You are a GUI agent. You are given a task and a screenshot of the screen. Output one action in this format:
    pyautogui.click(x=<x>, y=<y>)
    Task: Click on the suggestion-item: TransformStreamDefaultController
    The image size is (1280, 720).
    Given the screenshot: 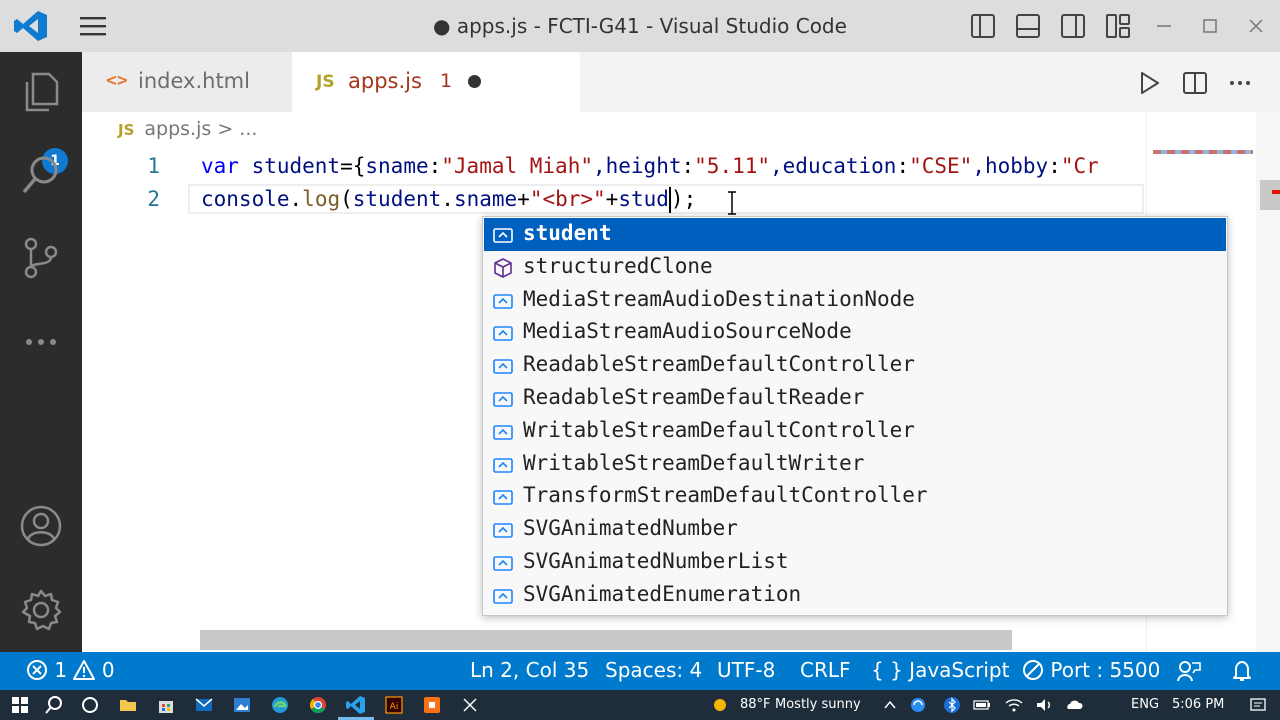 What is the action you would take?
    pyautogui.click(x=855, y=496)
    